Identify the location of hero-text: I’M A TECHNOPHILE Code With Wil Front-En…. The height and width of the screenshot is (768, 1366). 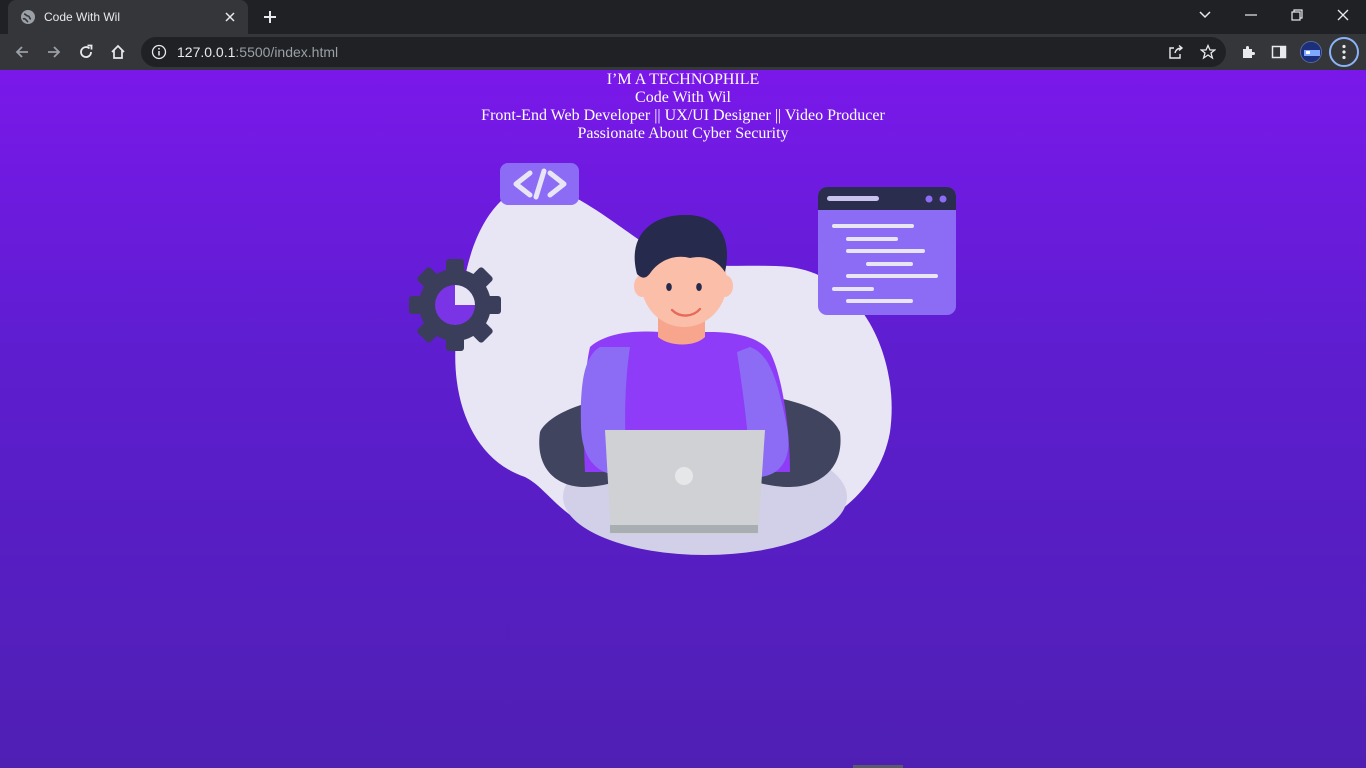
(683, 107).